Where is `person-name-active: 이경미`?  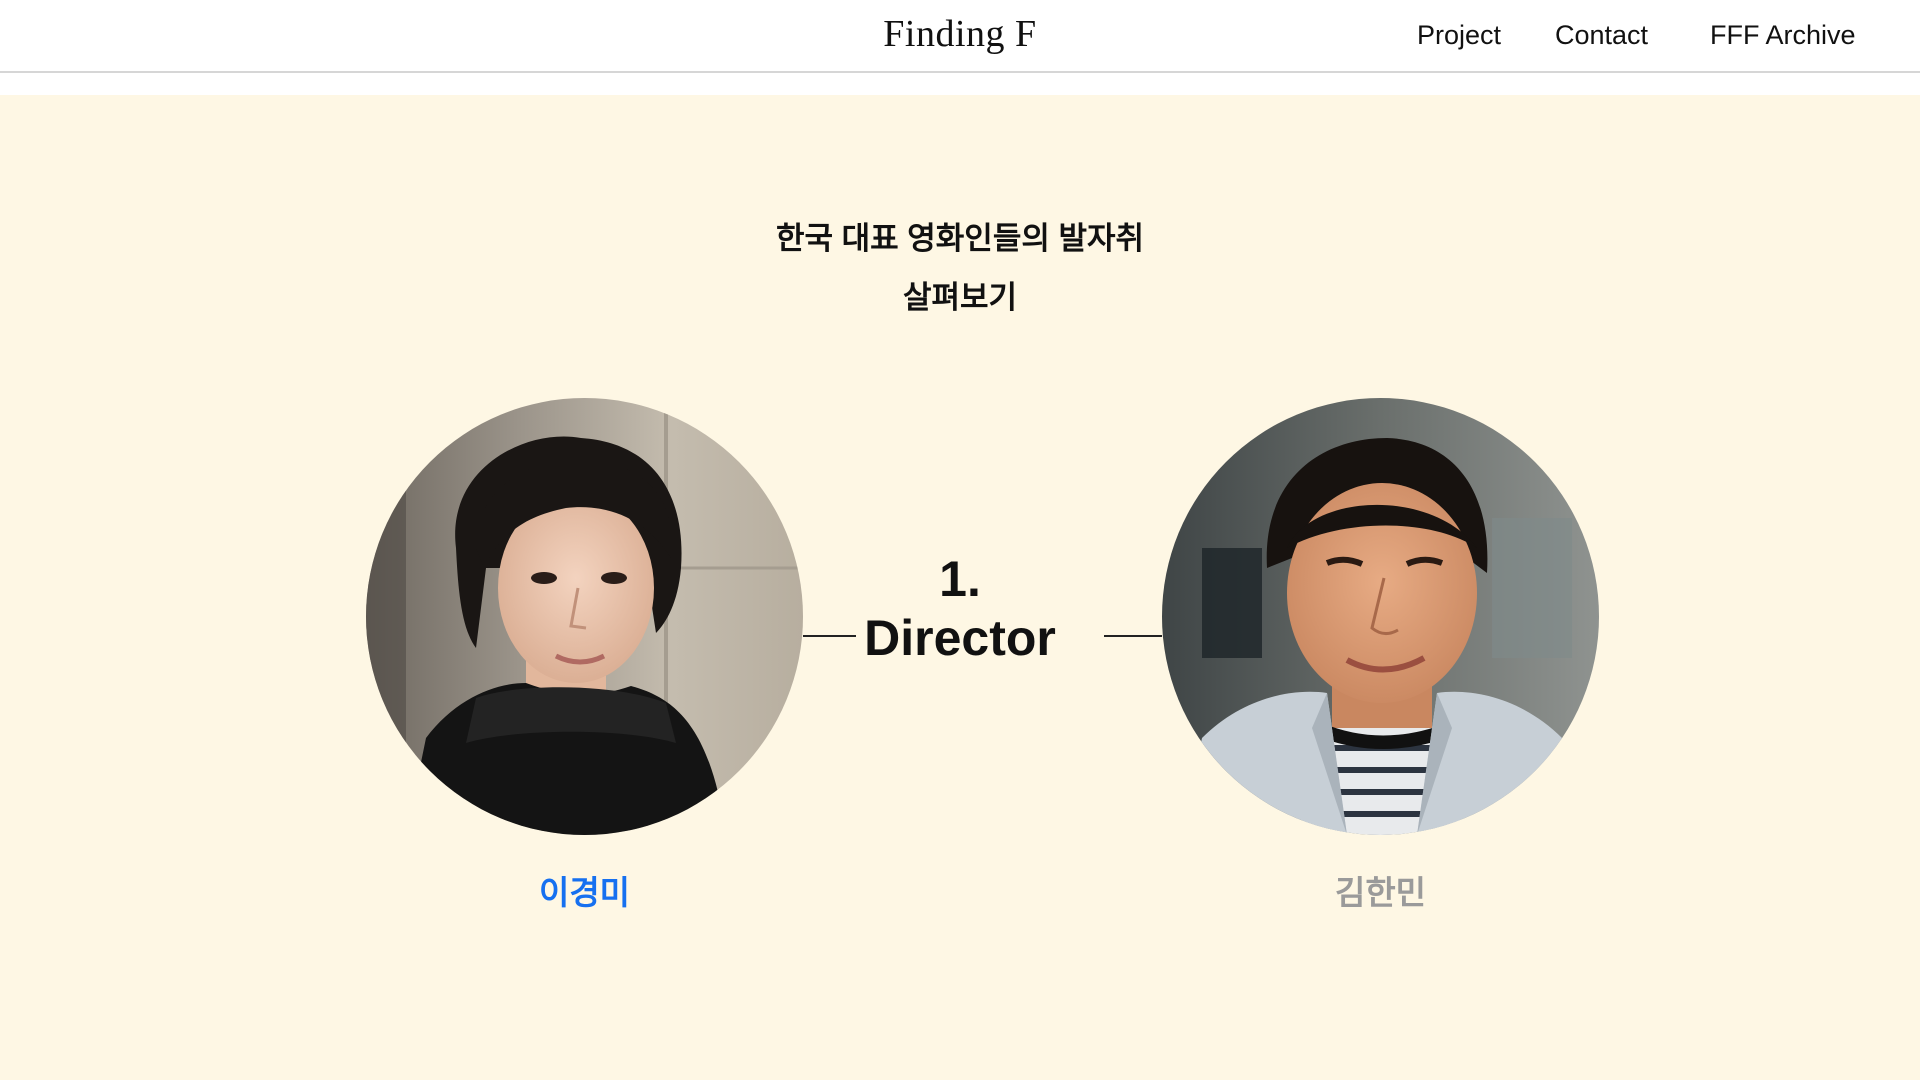 person-name-active: 이경미 is located at coordinates (584, 890).